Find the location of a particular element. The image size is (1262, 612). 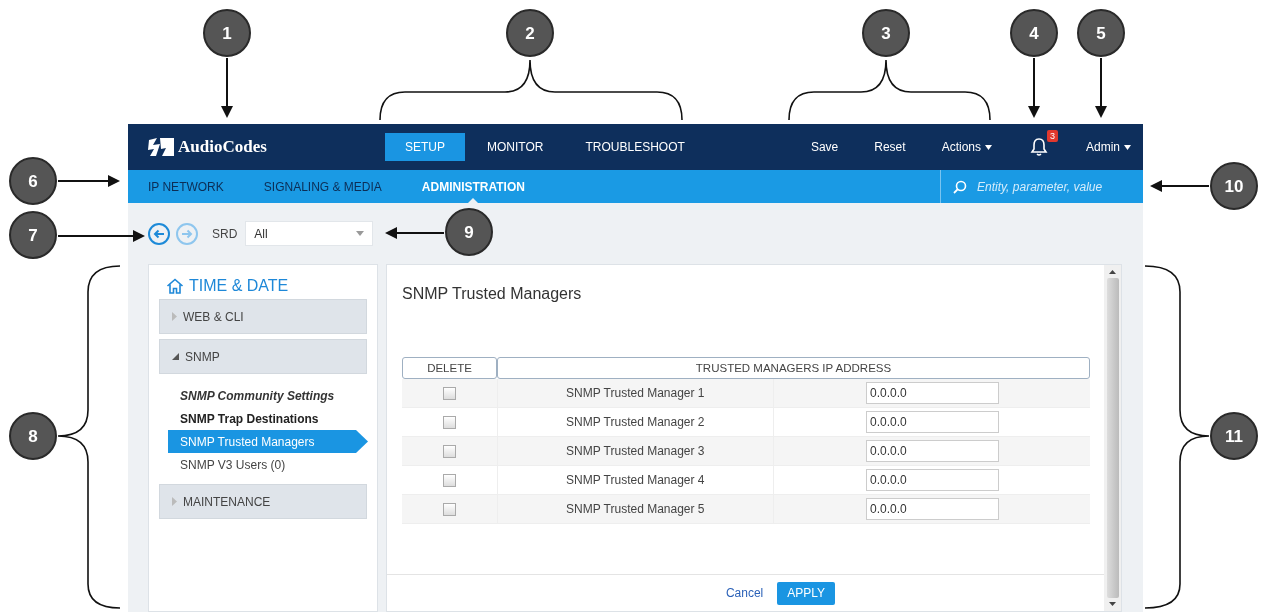

srd-label: SRD is located at coordinates (225, 233).